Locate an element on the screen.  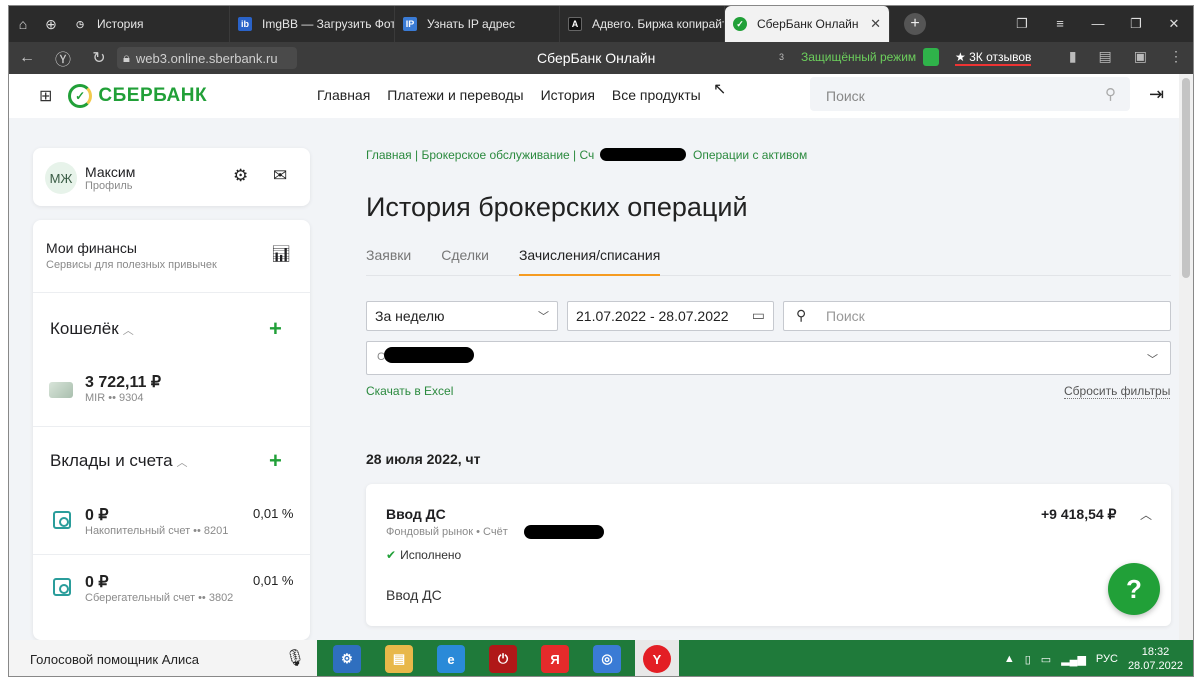
operation-sub: Фондовый рынок • Счёт is located at coordinates (447, 532).